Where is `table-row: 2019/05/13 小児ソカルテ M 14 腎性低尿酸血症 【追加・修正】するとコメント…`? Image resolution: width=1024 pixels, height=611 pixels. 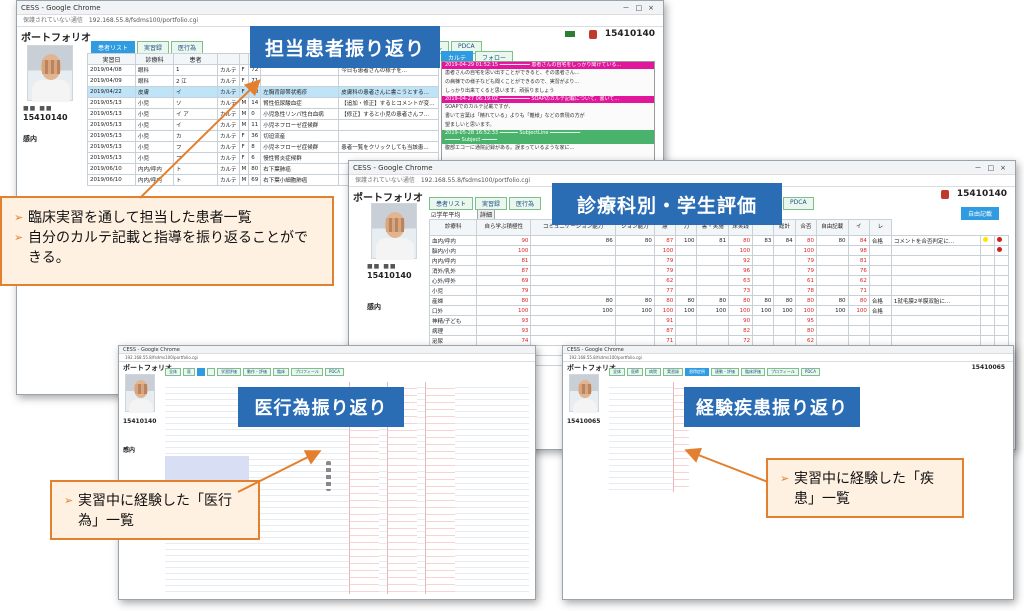 table-row: 2019/05/13 小児ソカルテ M 14 腎性低尿酸血症 【追加・修正】するとコメント… is located at coordinates (263, 103).